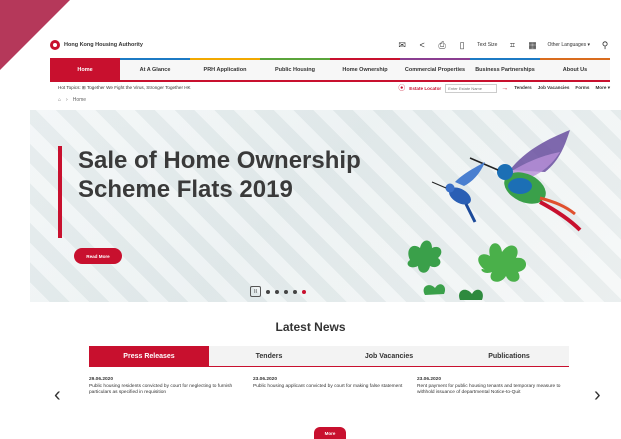  What do you see at coordinates (525, 181) in the screenshot?
I see `hummingbird-large-icon` at bounding box center [525, 181].